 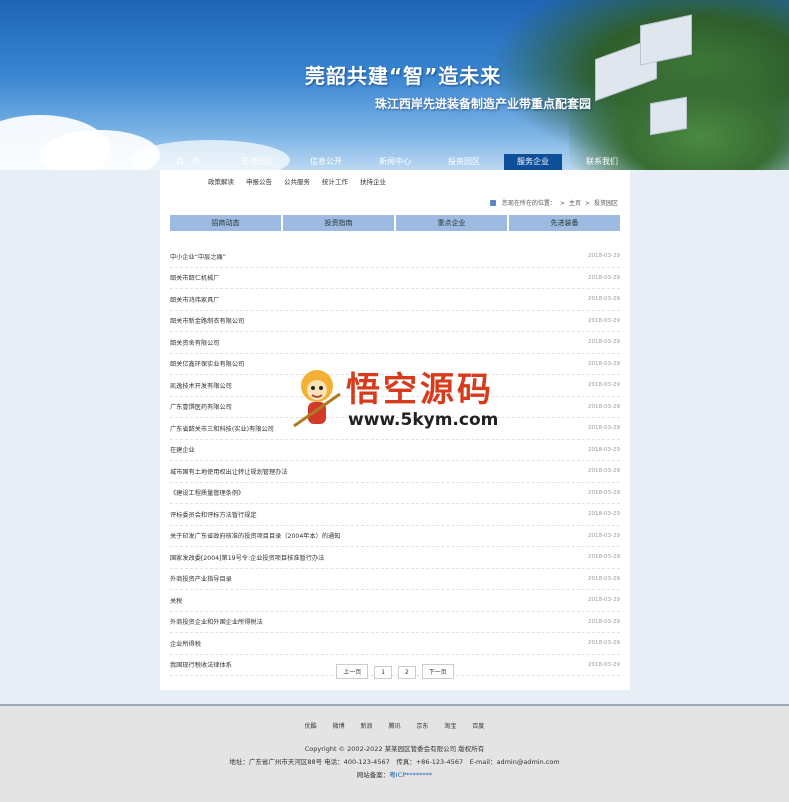 What do you see at coordinates (229, 471) in the screenshot?
I see `list-item-title: 城市国有土地使用权出让转让规划管理办法` at bounding box center [229, 471].